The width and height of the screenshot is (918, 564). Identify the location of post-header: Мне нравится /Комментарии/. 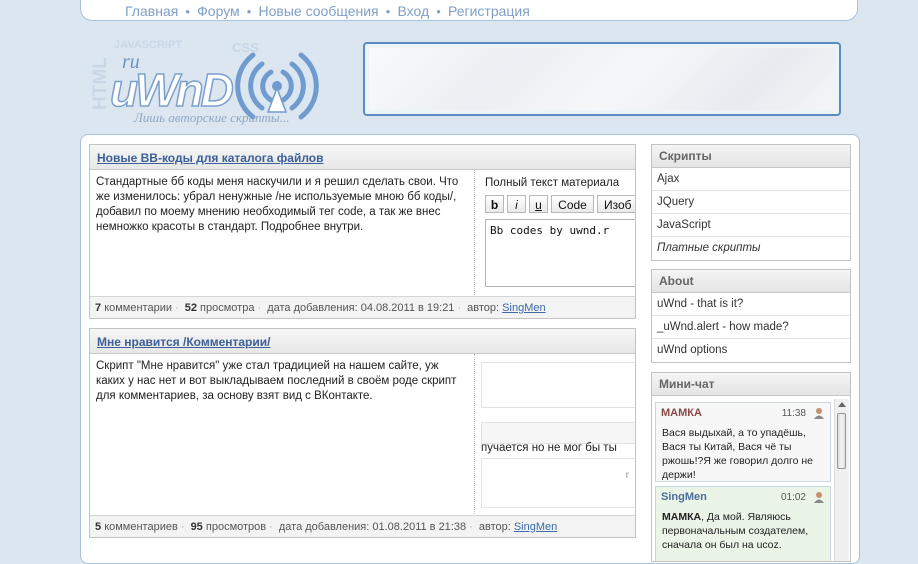
(362, 341).